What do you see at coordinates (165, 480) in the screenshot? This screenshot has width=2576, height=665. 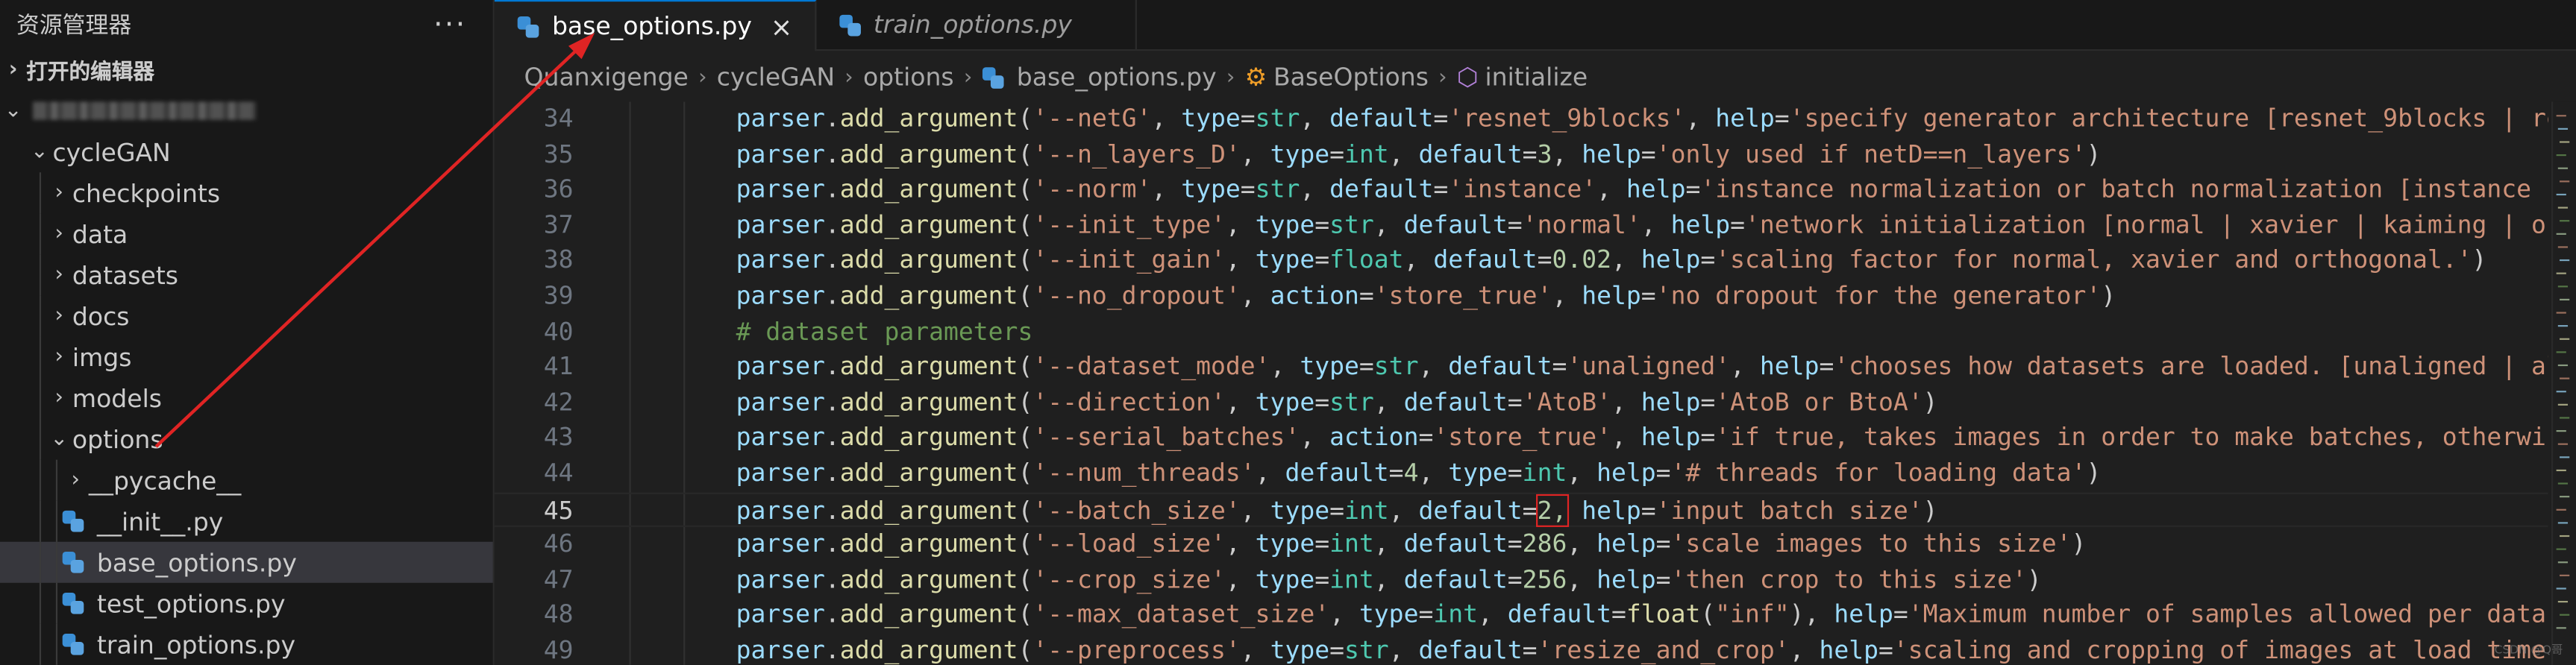 I see `tree-item-label: __pycache__` at bounding box center [165, 480].